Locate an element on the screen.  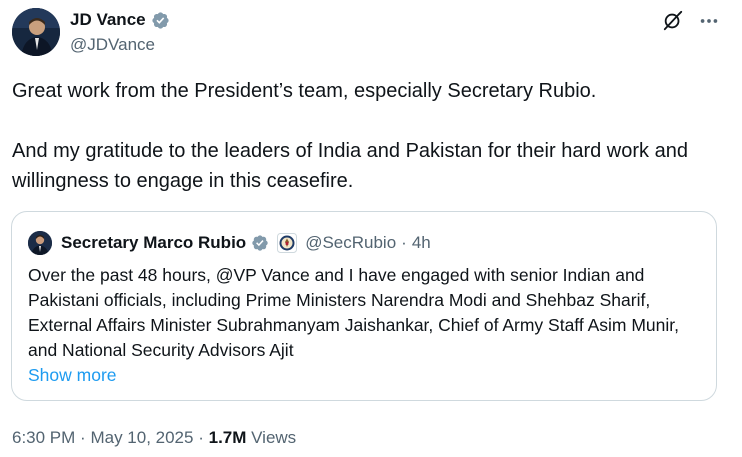
quoted-author-avatar is located at coordinates (40, 243).